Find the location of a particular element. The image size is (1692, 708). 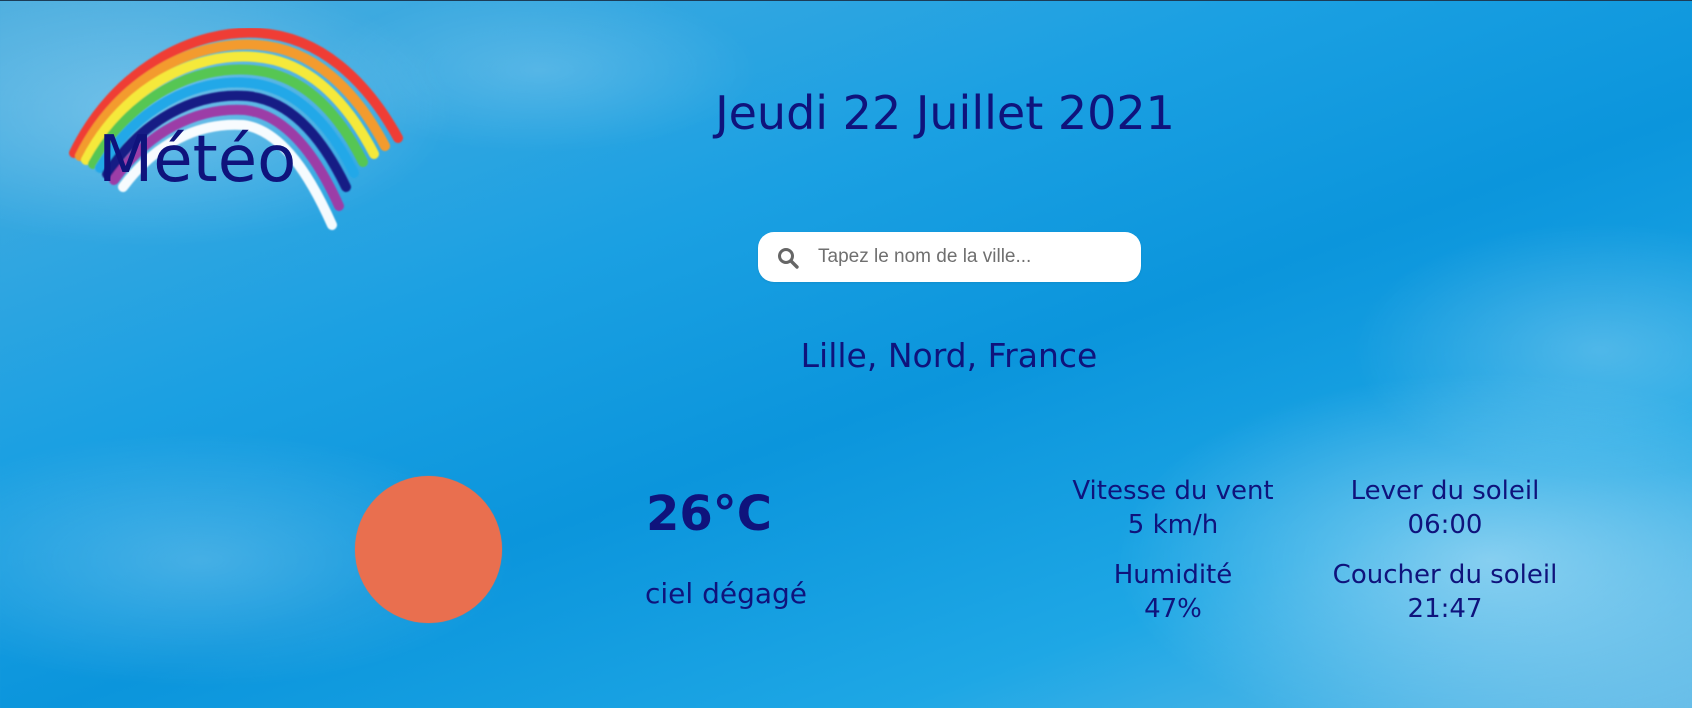

current-date: Jeudi 22 Juillet 2021 is located at coordinates (945, 113).